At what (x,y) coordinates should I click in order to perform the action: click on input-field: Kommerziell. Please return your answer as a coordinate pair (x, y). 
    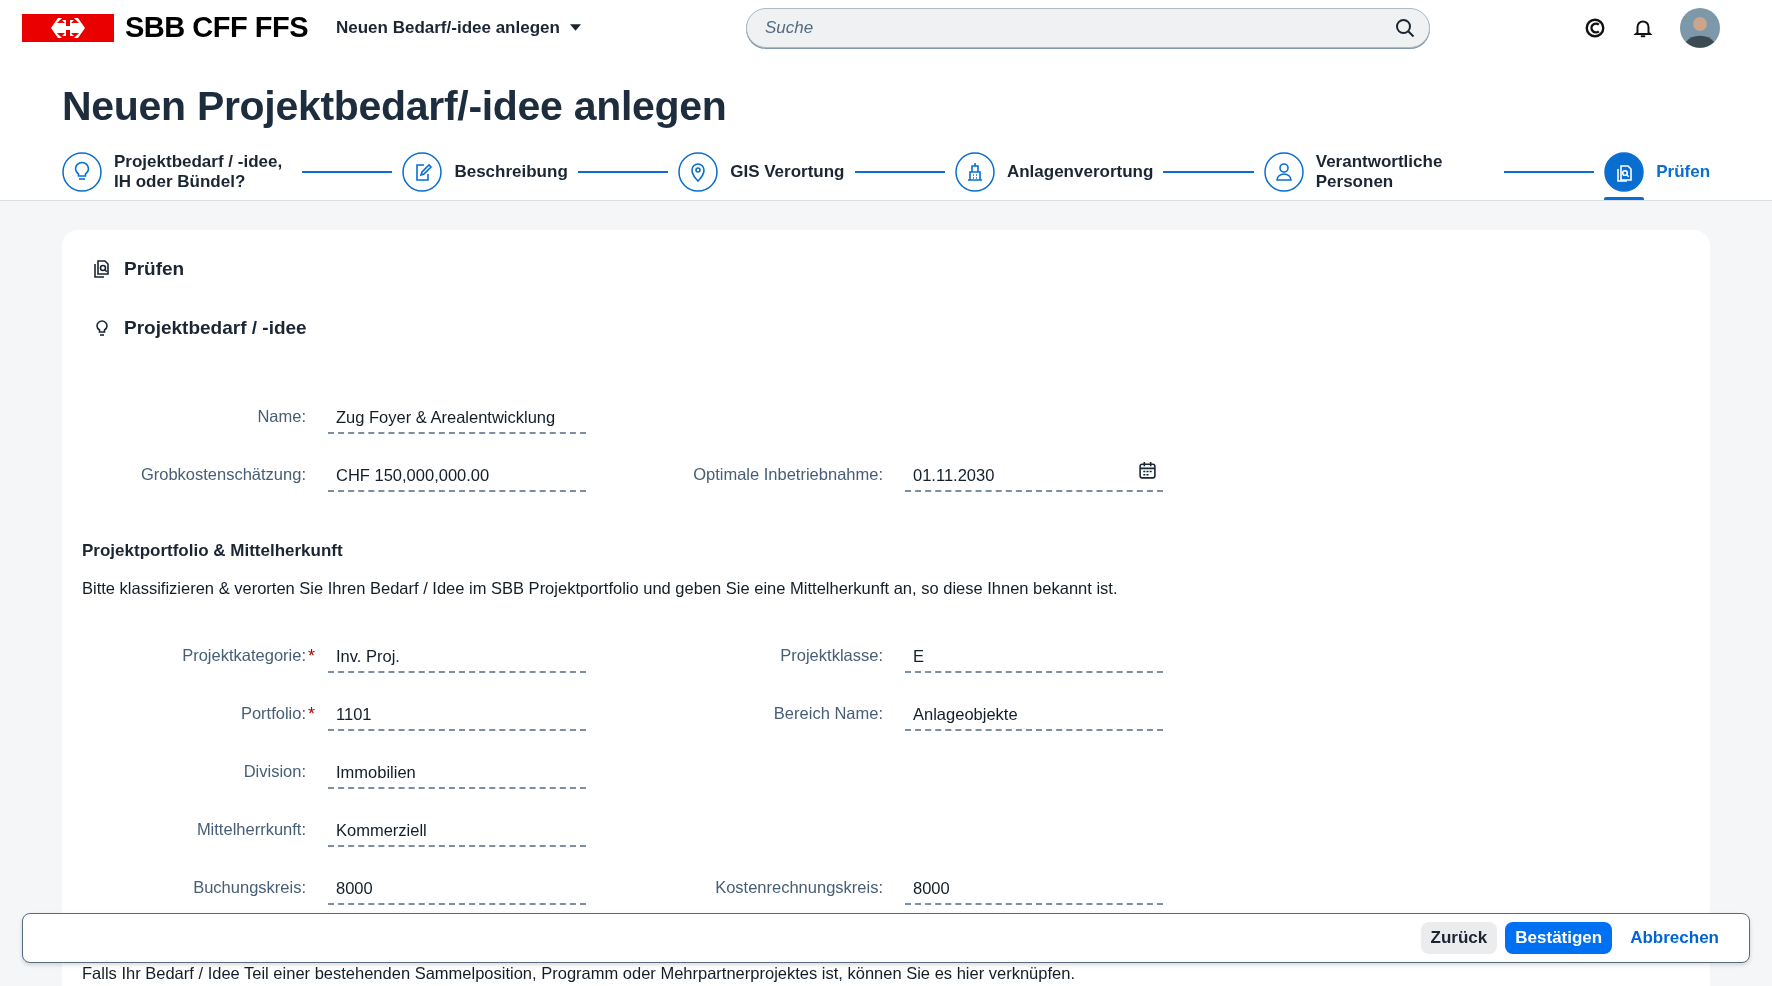
    Looking at the image, I should click on (457, 831).